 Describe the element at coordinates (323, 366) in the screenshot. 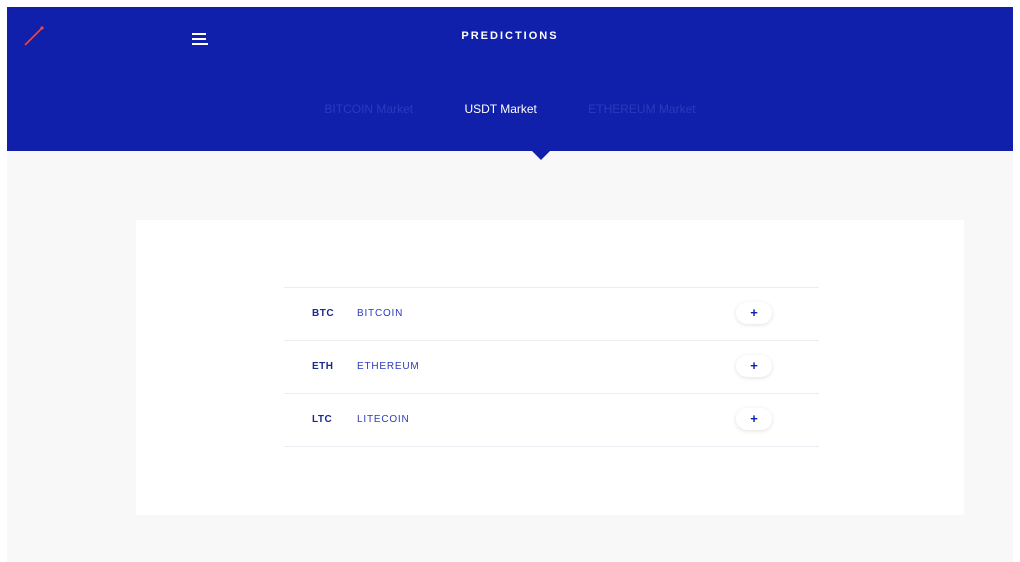

I see `market-symbol: ETH` at that location.